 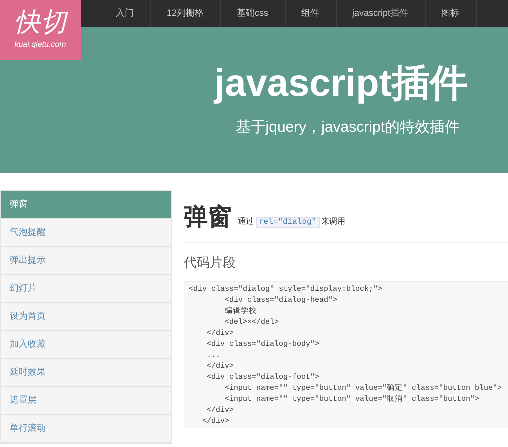 What do you see at coordinates (86, 345) in the screenshot?
I see `sidebar-item: 加入收藏` at bounding box center [86, 345].